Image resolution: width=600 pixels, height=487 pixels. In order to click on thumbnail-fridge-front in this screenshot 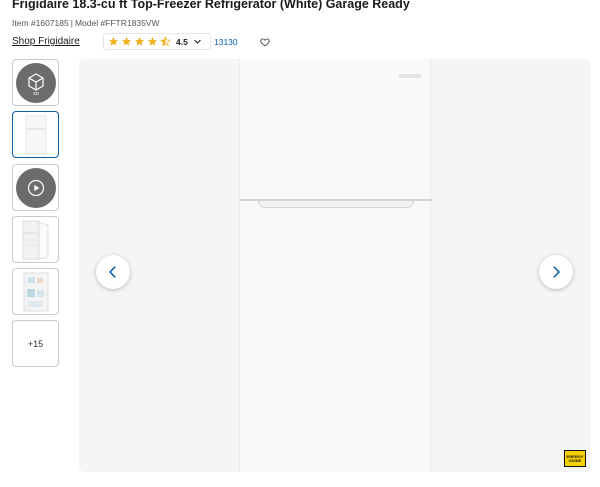, I will do `click(35, 134)`.